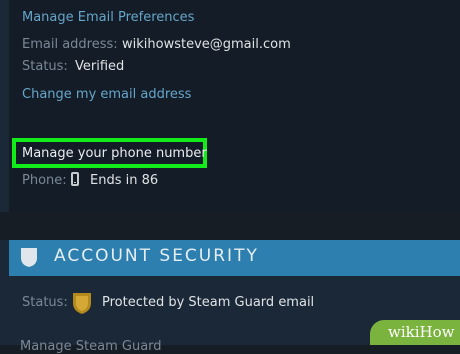 The width and height of the screenshot is (460, 354). What do you see at coordinates (29, 257) in the screenshot?
I see `shield-icon` at bounding box center [29, 257].